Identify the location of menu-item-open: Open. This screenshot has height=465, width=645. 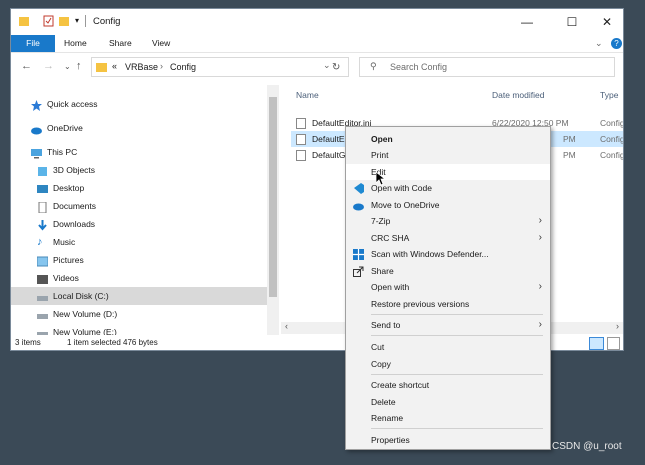
(448, 139).